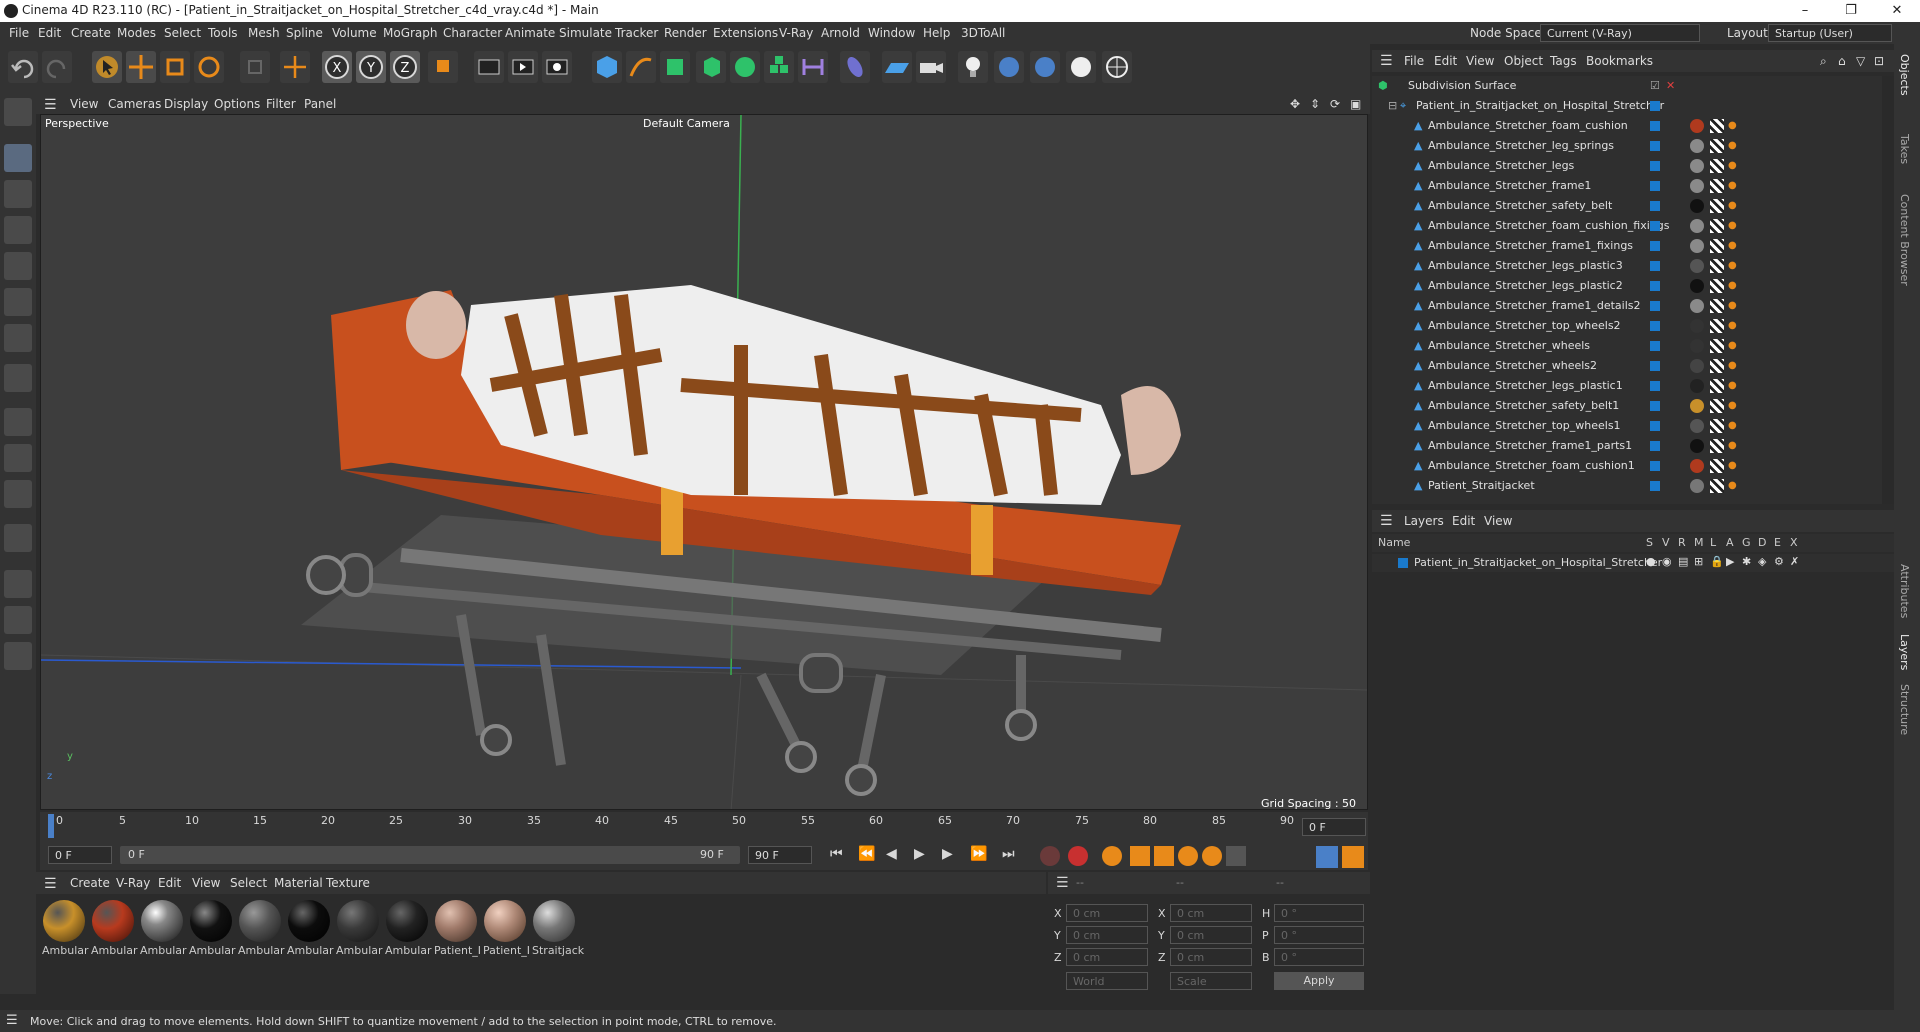 Image resolution: width=1920 pixels, height=1032 pixels. I want to click on menu-help: Help, so click(936, 33).